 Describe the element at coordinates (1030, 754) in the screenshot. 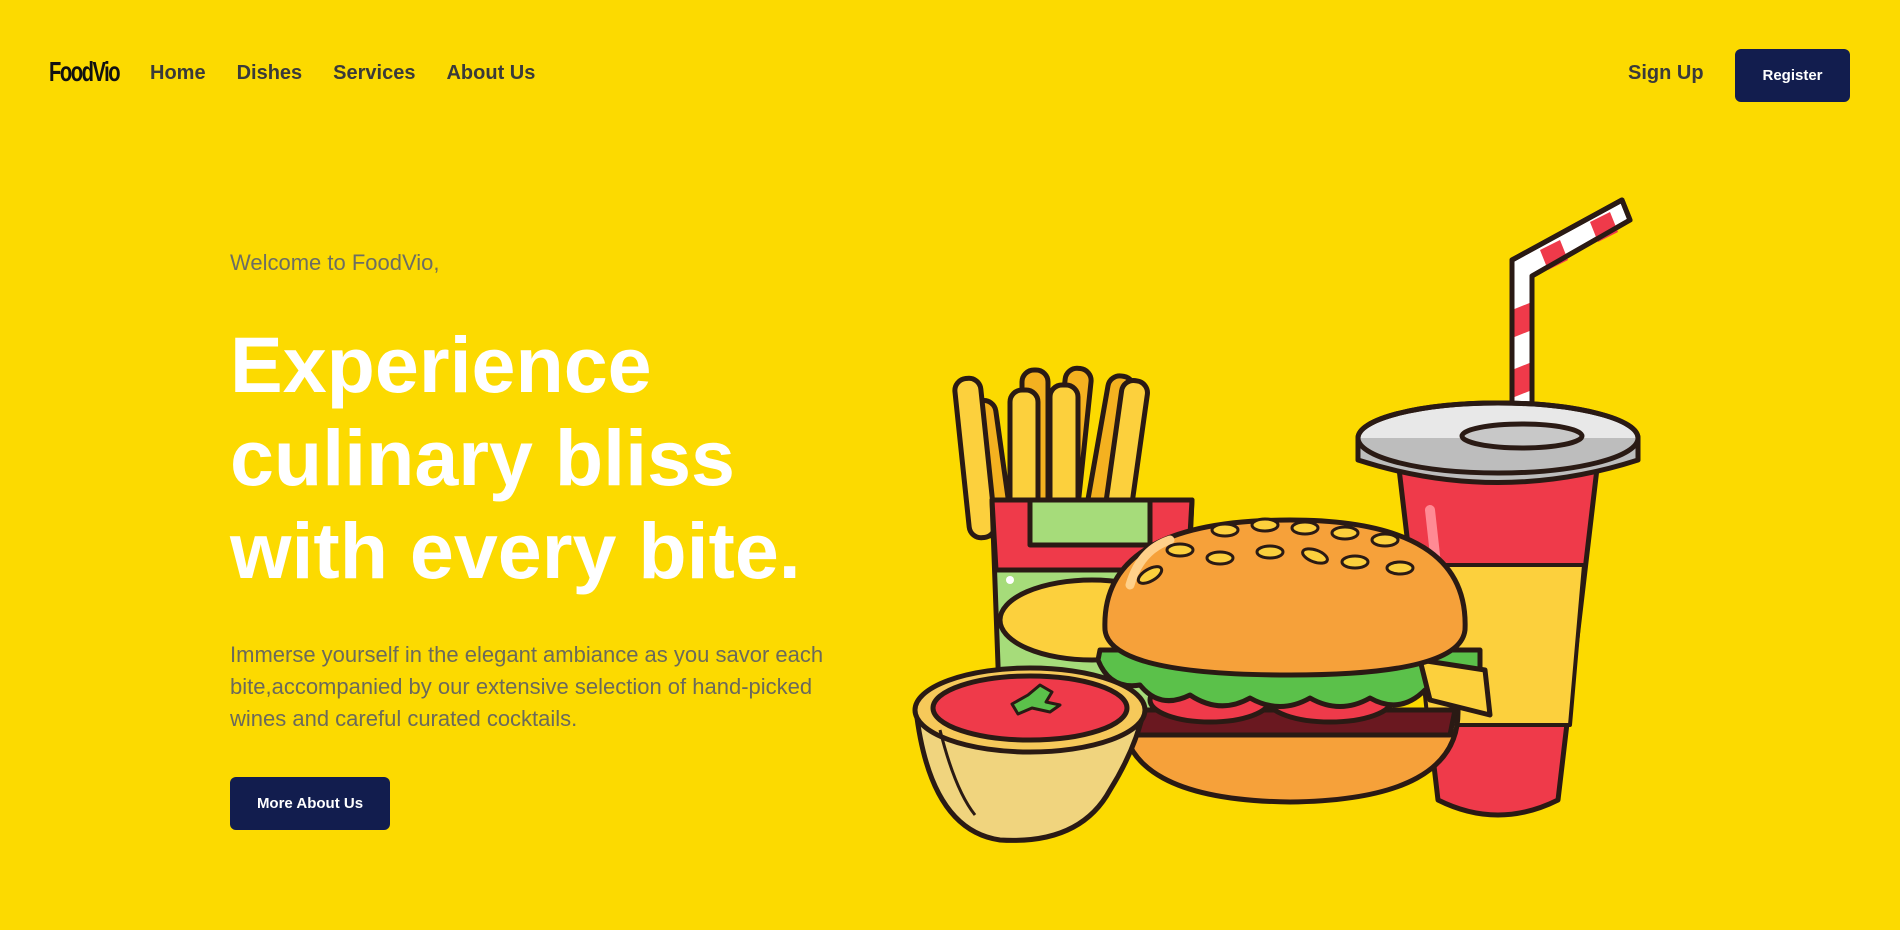

I see `ketchup-bowl-icon` at that location.